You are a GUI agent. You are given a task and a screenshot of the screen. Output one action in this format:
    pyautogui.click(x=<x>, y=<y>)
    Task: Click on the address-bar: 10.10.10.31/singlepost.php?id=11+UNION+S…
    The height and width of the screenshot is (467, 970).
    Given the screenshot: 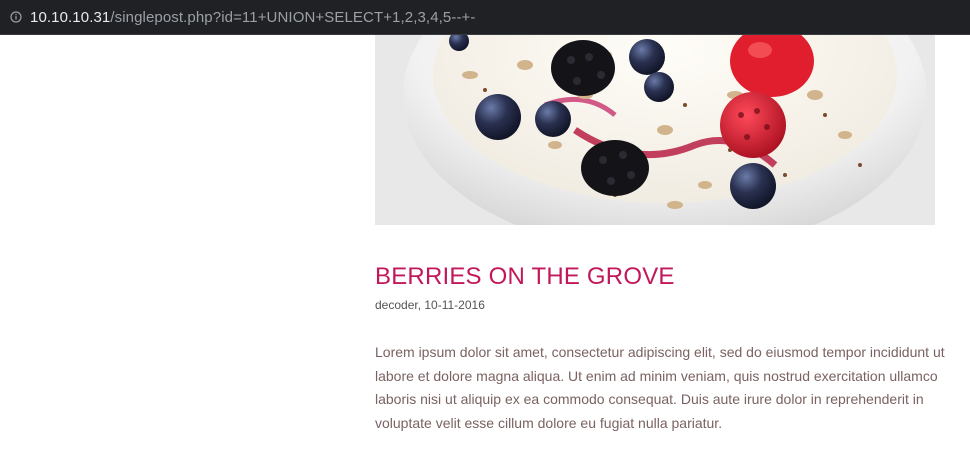 What is the action you would take?
    pyautogui.click(x=485, y=17)
    